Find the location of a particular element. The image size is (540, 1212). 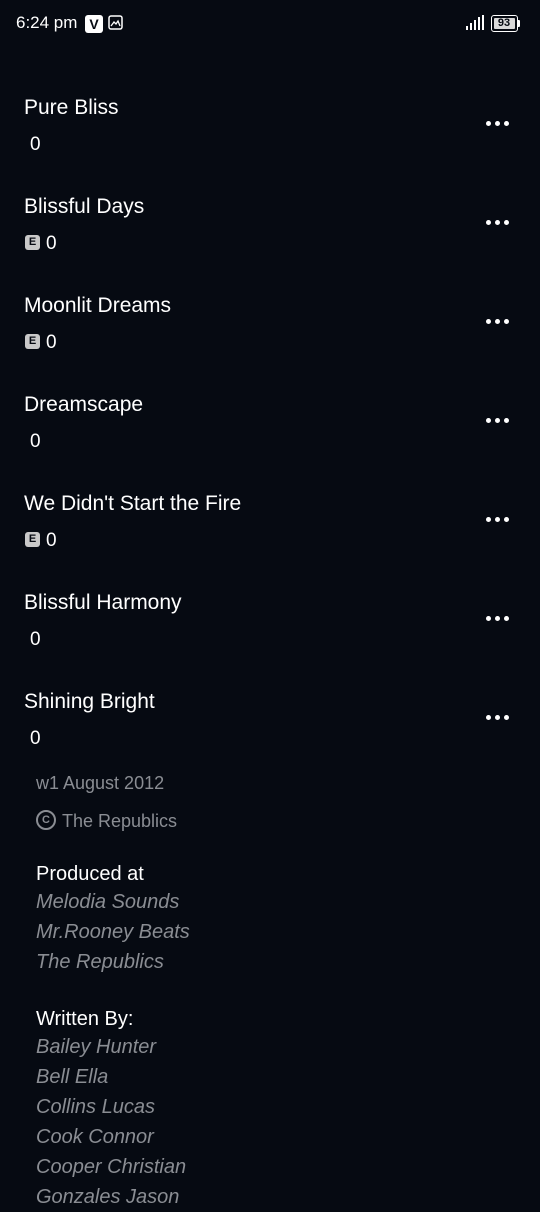

copyright-holder: The Republics is located at coordinates (120, 821).